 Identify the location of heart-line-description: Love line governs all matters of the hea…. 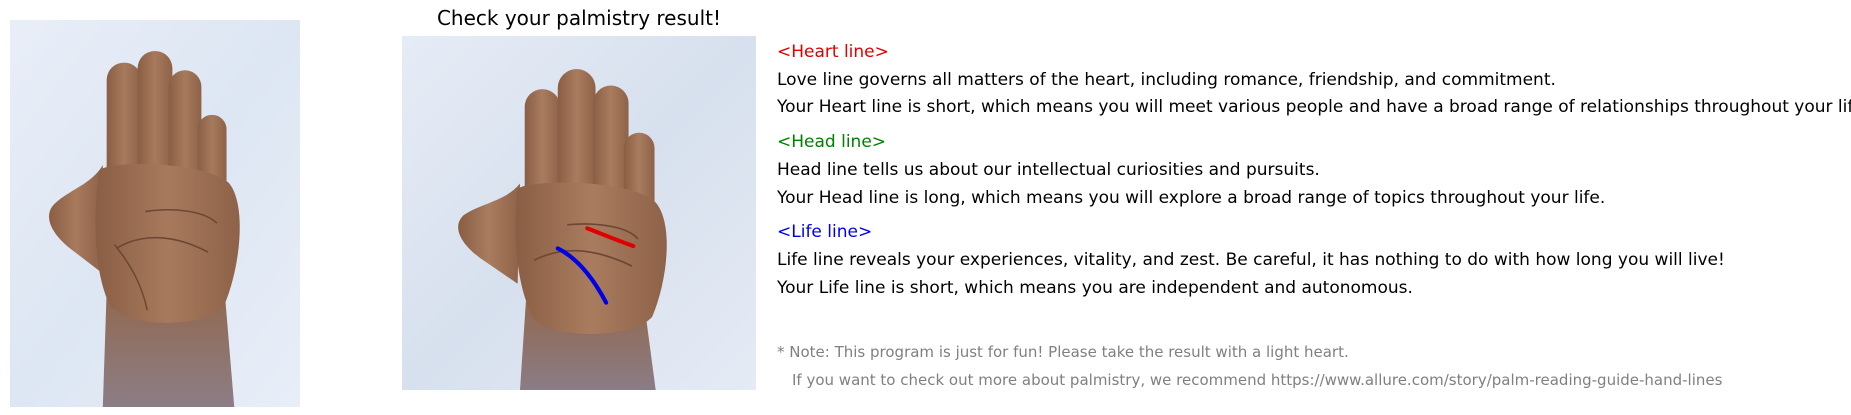
(1166, 80).